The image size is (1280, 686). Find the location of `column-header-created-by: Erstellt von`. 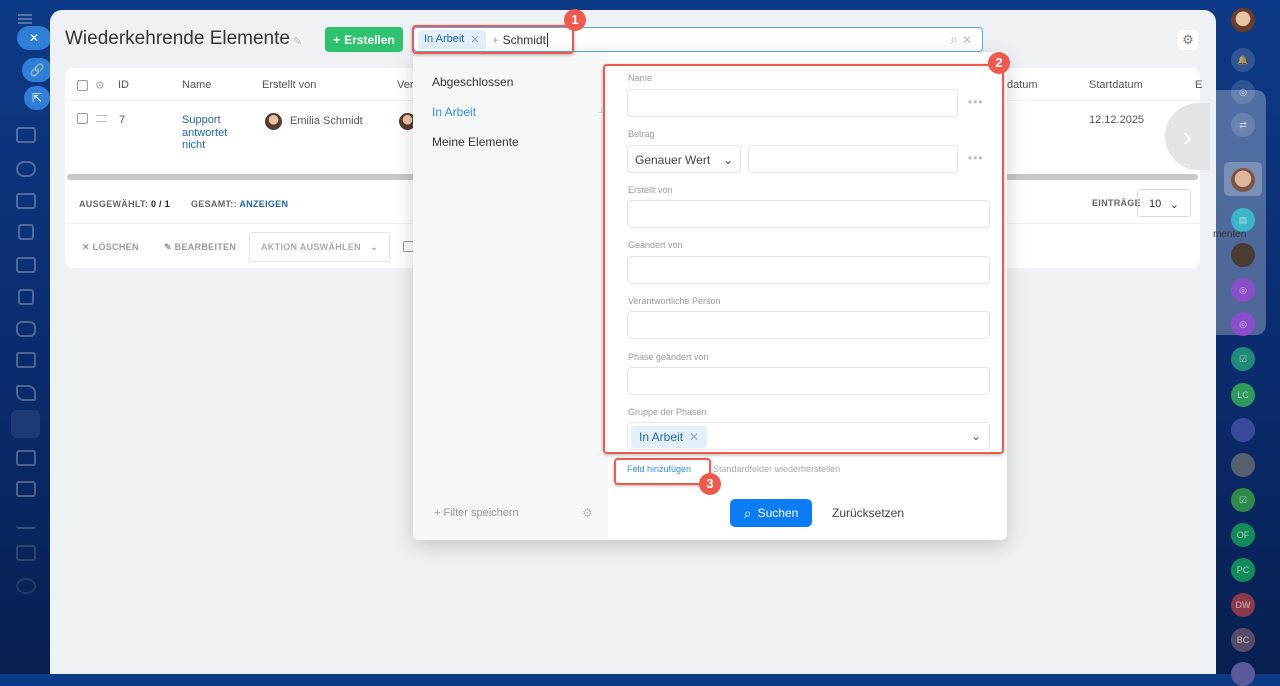

column-header-created-by: Erstellt von is located at coordinates (289, 85).